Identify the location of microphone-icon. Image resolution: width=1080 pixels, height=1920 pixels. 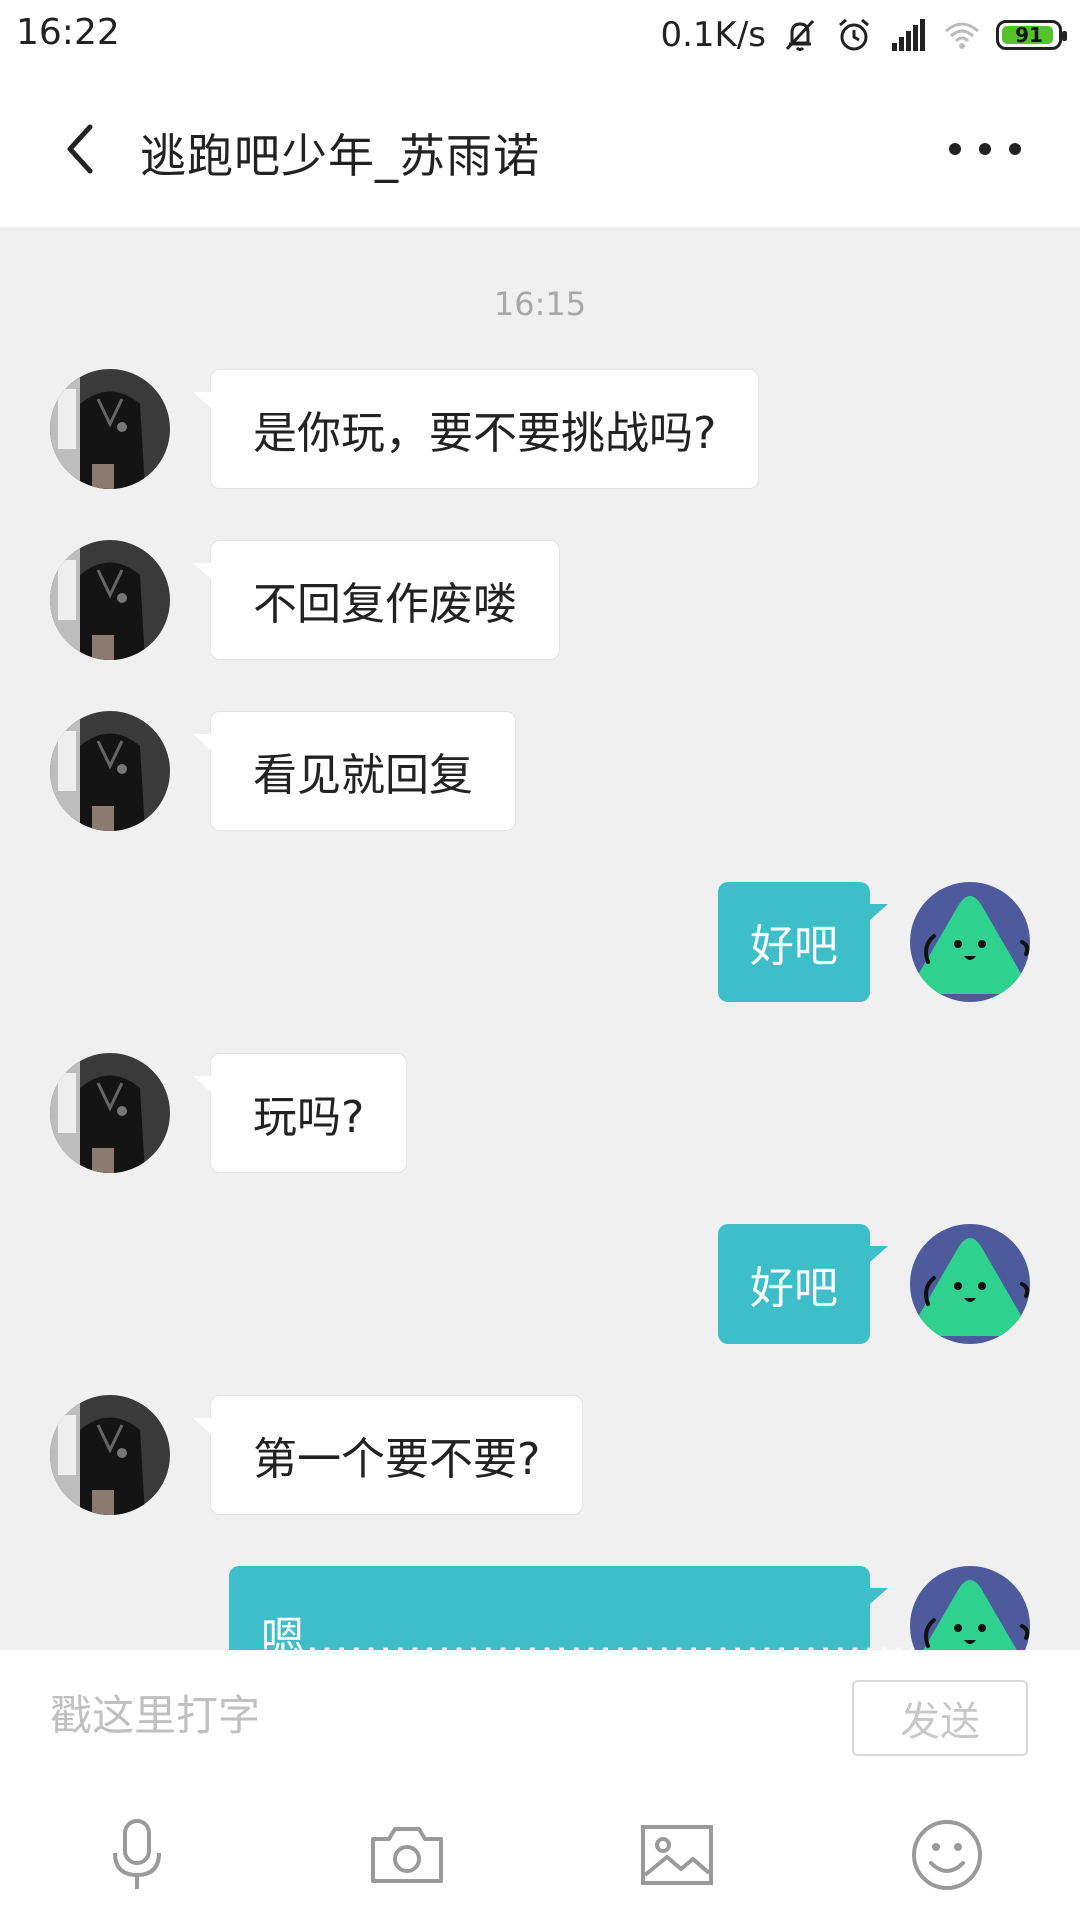
(137, 1854).